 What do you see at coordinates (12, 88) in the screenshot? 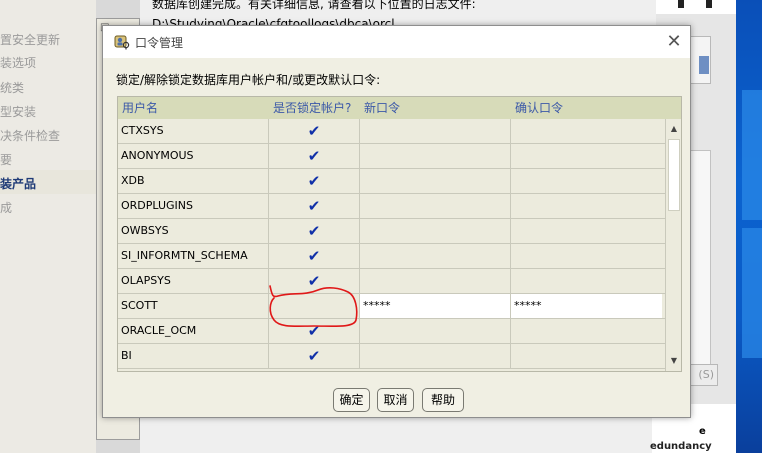
I see `step-item: 统类` at bounding box center [12, 88].